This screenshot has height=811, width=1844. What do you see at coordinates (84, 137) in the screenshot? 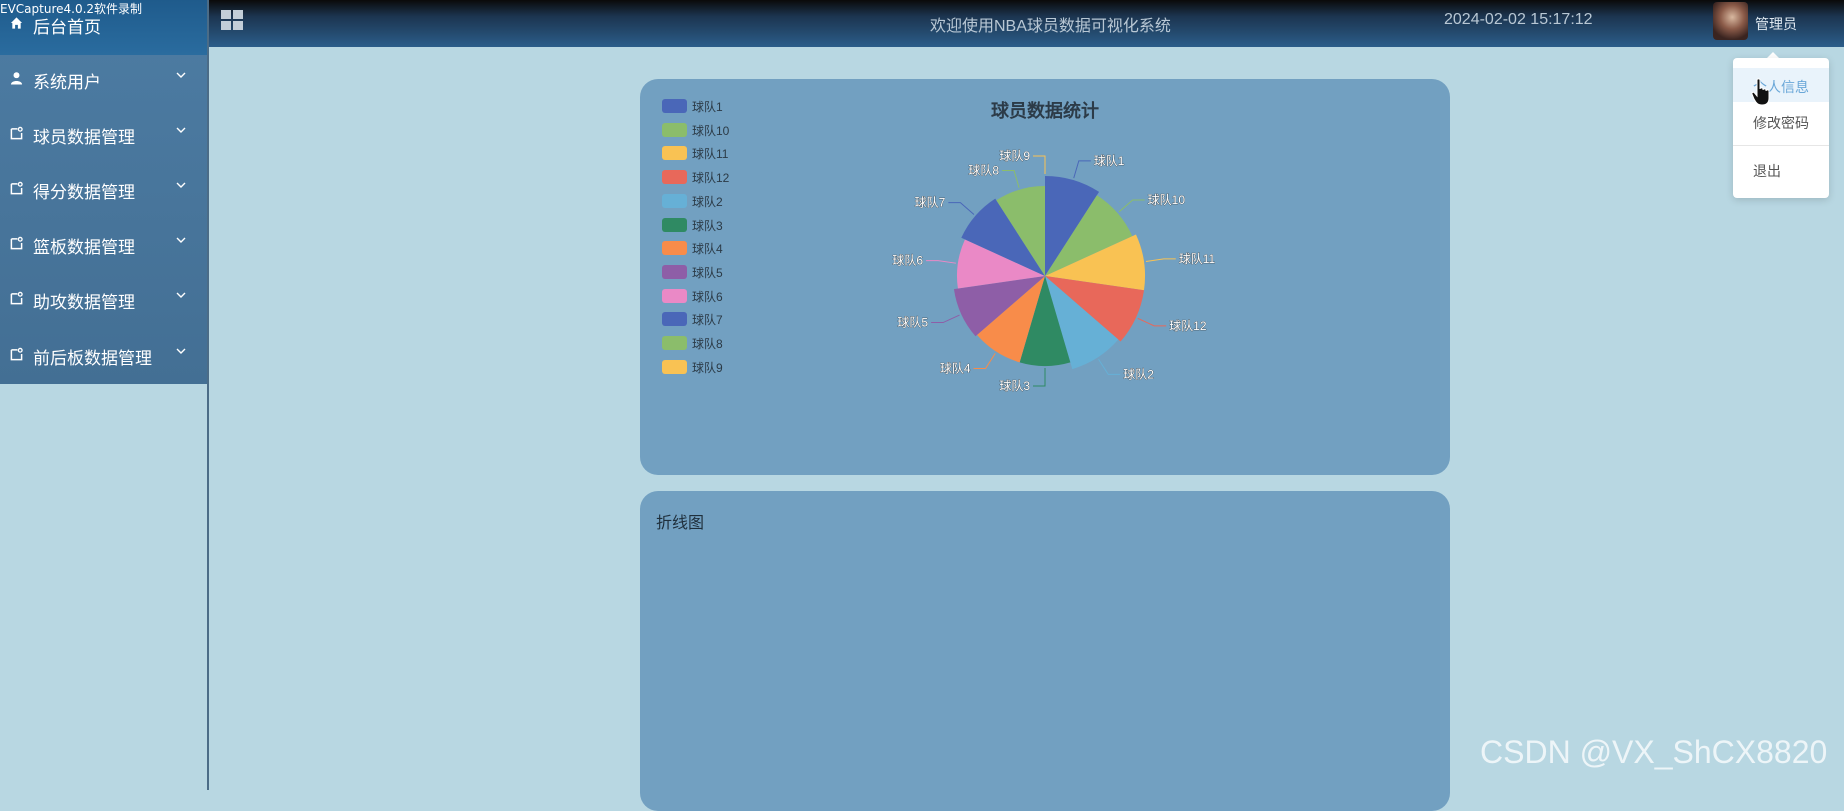
I see `sidebar-item-label: 球员数据管理` at bounding box center [84, 137].